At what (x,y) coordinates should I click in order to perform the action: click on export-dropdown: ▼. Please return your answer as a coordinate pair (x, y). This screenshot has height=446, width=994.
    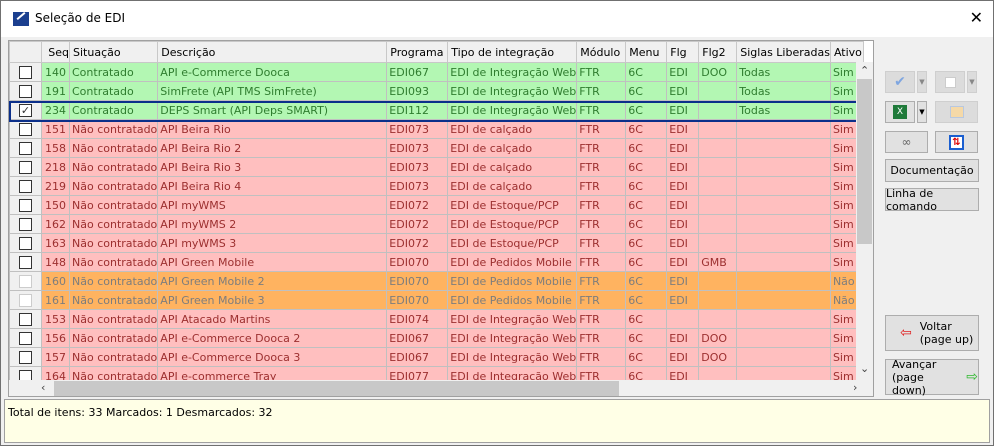
    Looking at the image, I should click on (922, 112).